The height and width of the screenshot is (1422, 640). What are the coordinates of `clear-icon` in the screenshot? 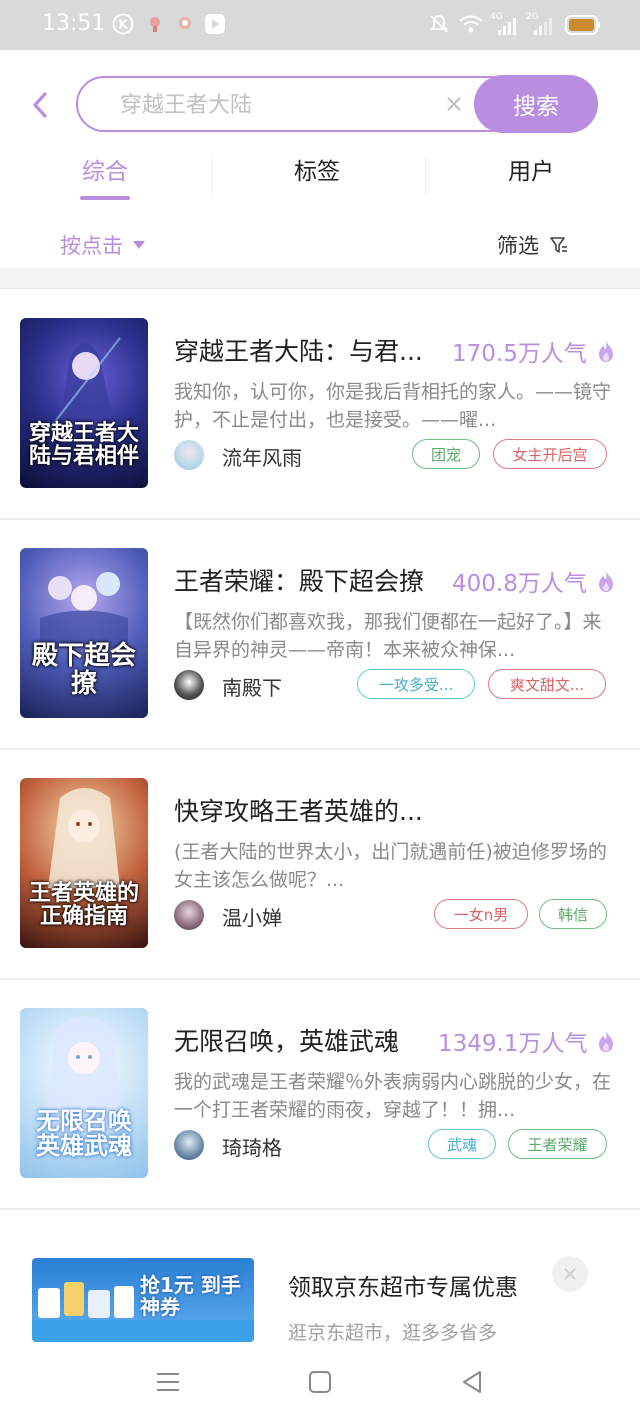 It's located at (454, 104).